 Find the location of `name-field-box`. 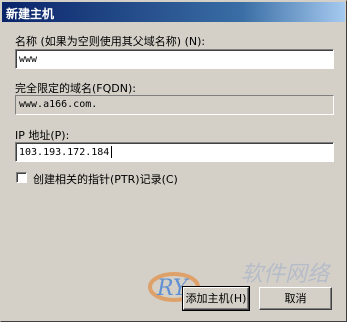

name-field-box is located at coordinates (174, 59).